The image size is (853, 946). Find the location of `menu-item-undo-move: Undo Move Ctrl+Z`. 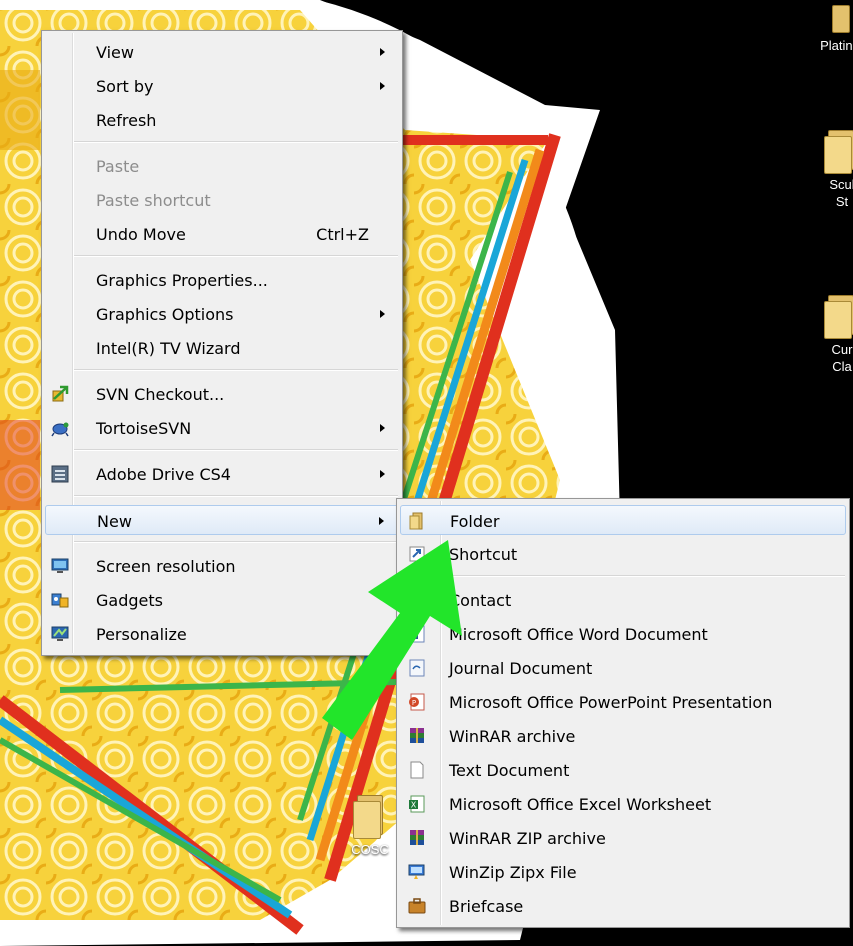

menu-item-undo-move: Undo Move Ctrl+Z is located at coordinates (222, 234).